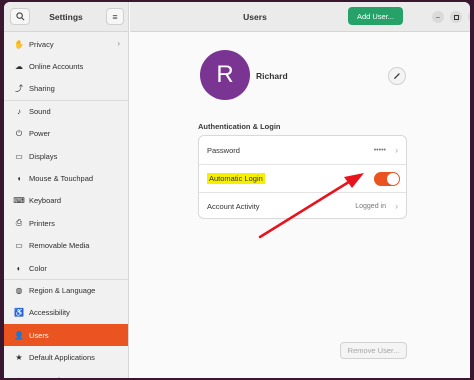 This screenshot has height=380, width=474. I want to click on sidebar-item-printers: ⎙ Printers, so click(66, 223).